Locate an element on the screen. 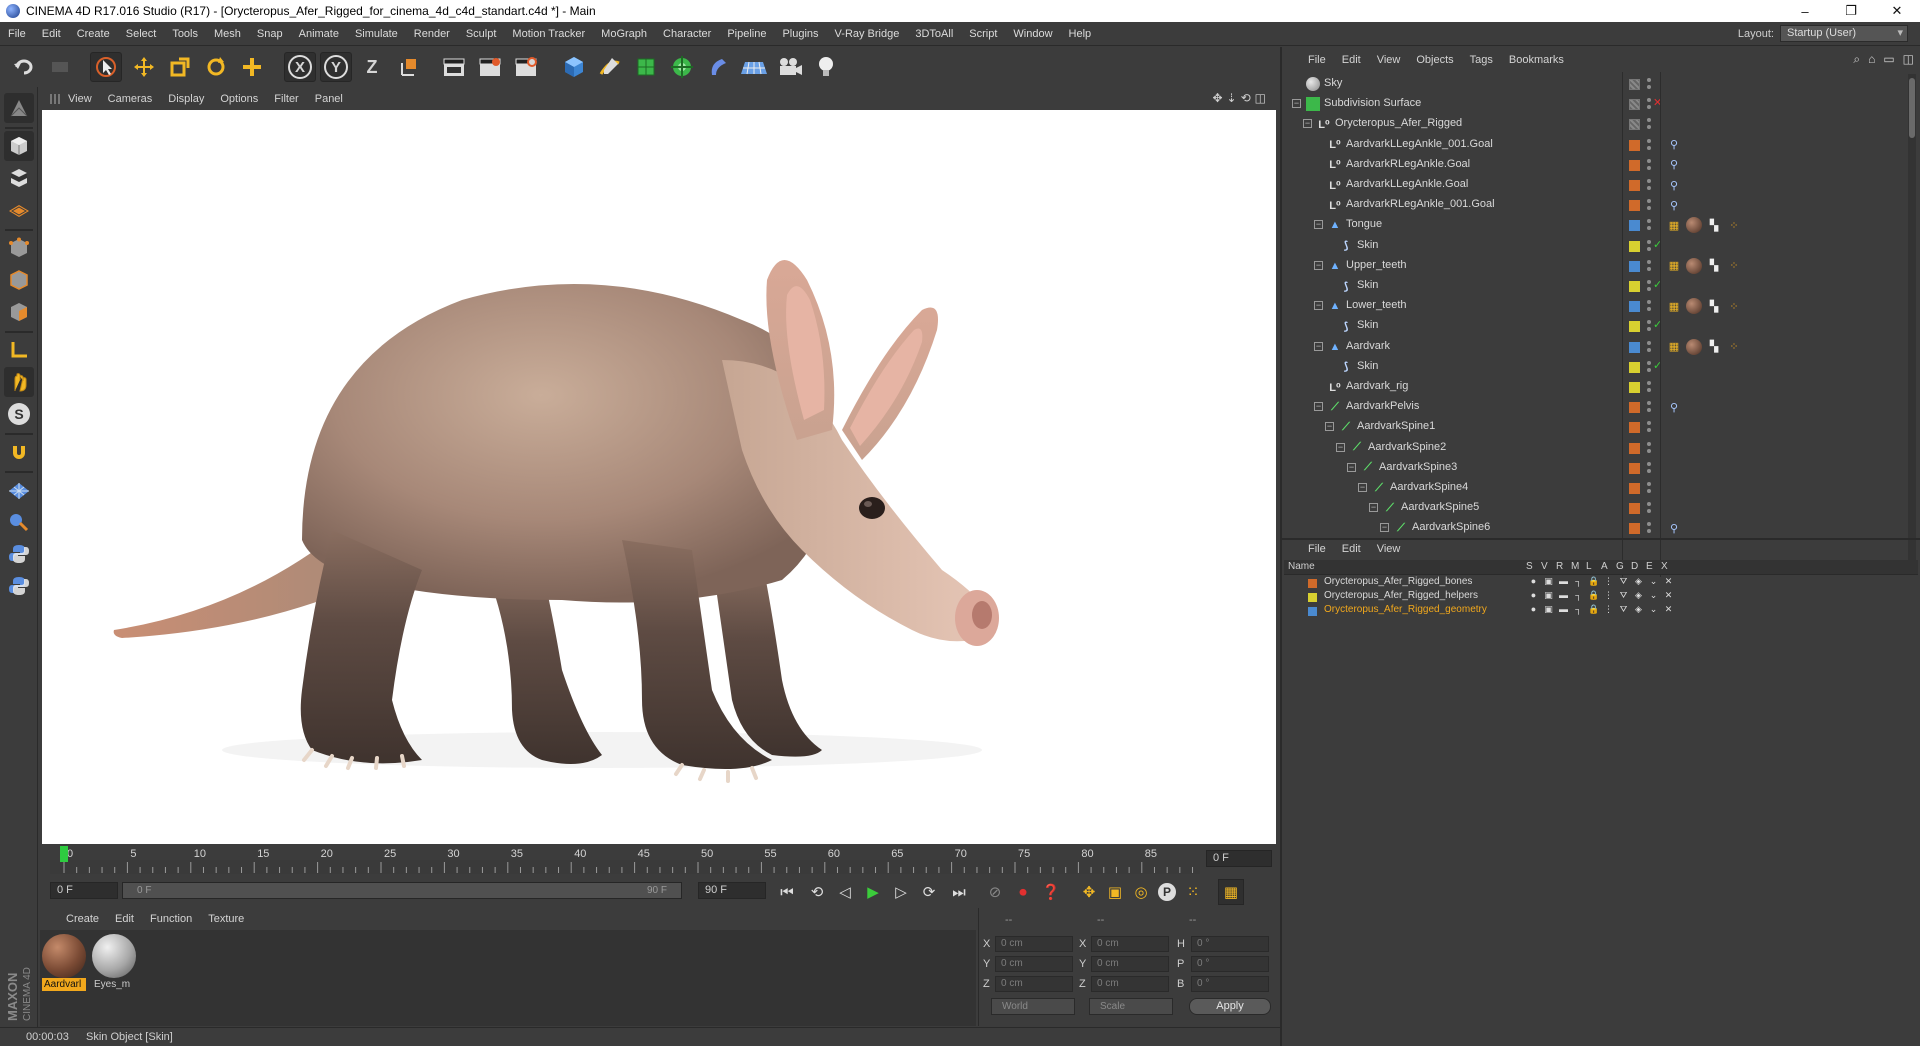 The image size is (1920, 1046). floor-object-button is located at coordinates (754, 67).